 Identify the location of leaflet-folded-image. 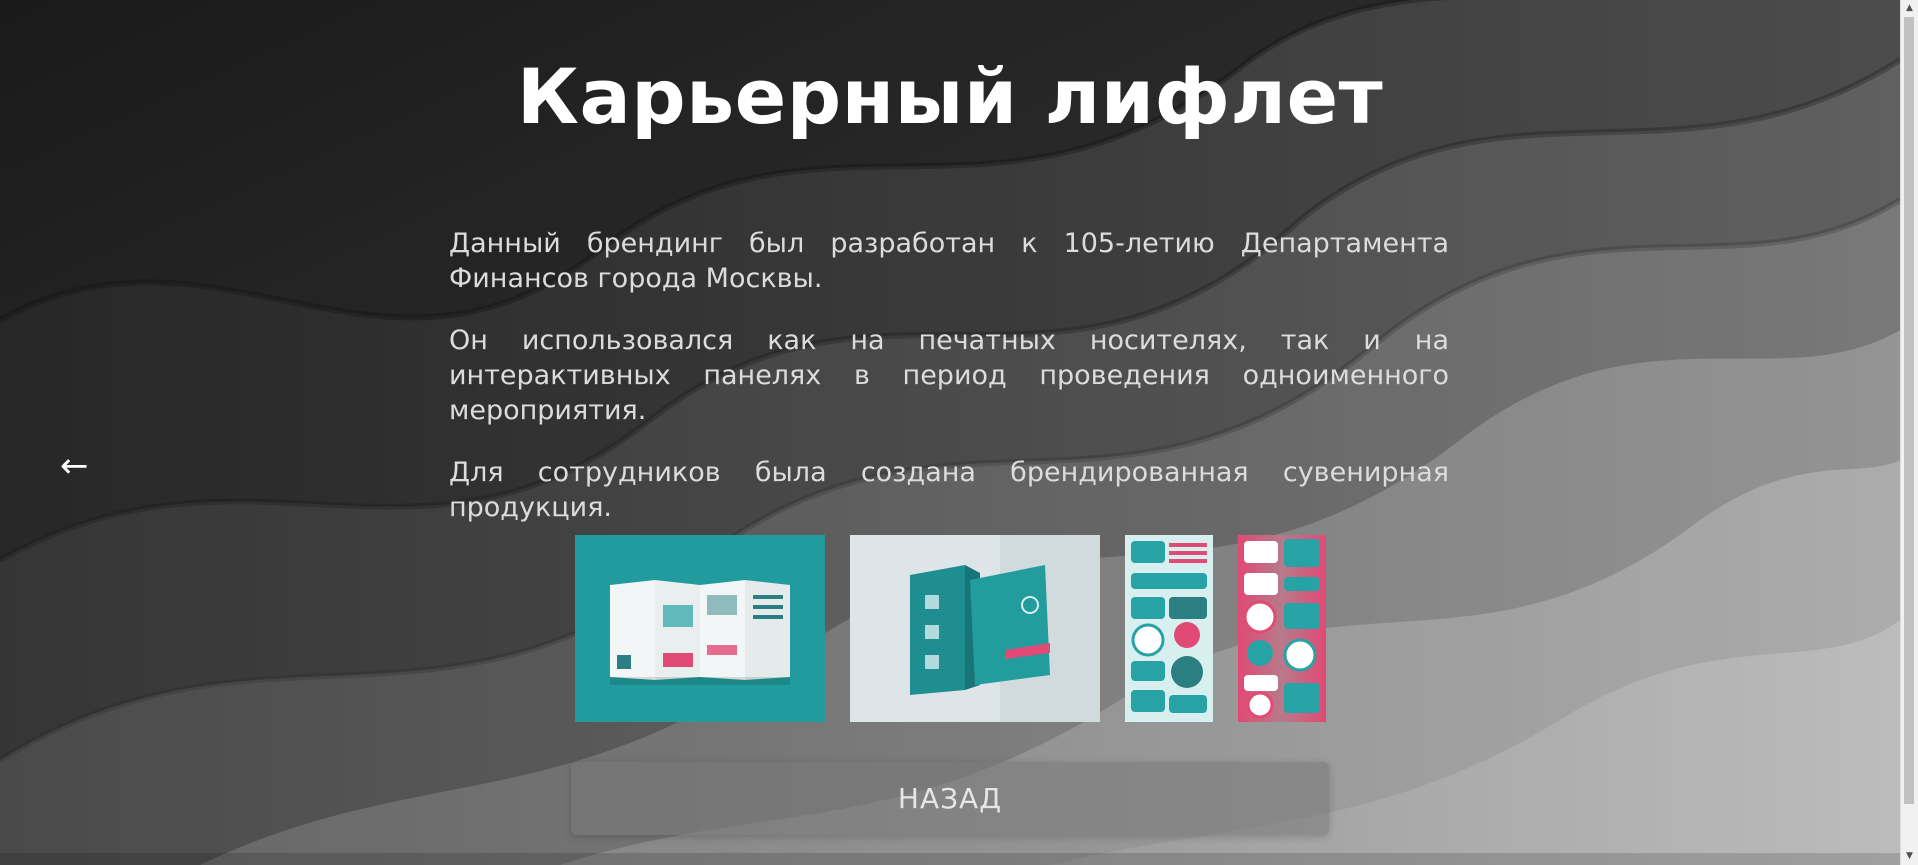
(975, 628).